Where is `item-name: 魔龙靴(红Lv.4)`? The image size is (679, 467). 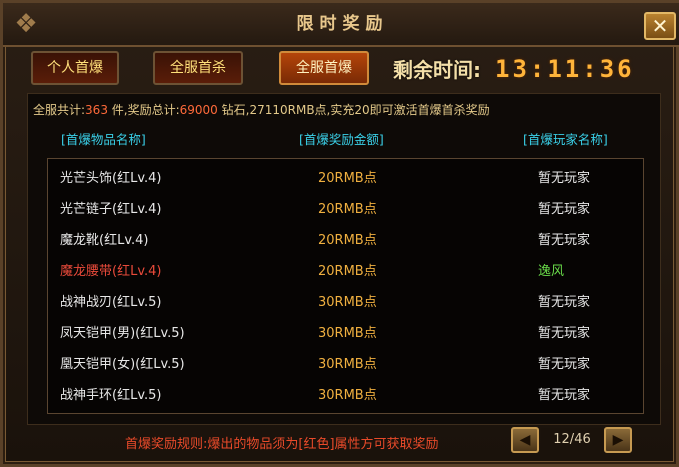 item-name: 魔龙靴(红Lv.4) is located at coordinates (104, 240).